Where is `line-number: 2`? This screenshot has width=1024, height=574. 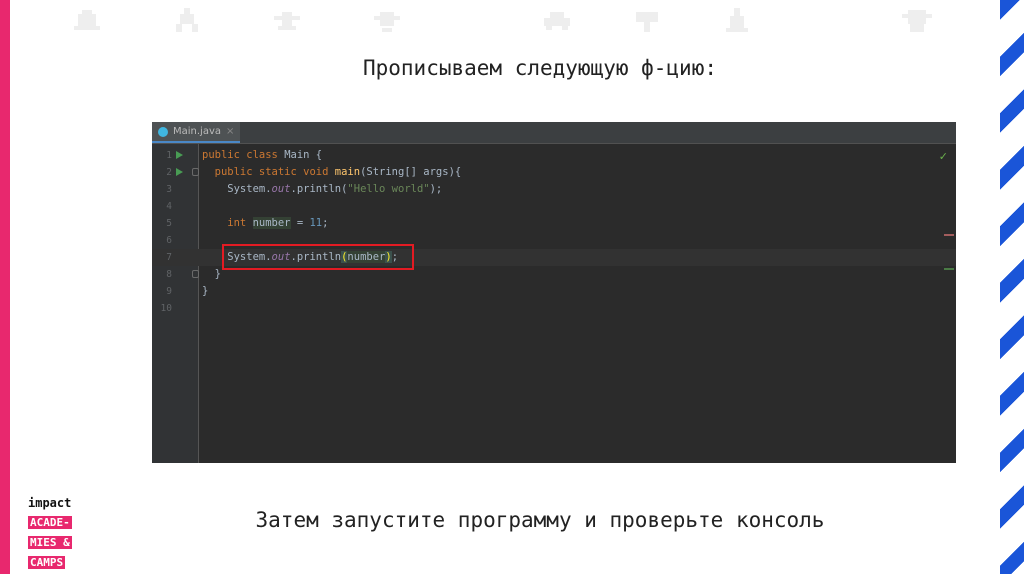
line-number: 2 is located at coordinates (169, 172).